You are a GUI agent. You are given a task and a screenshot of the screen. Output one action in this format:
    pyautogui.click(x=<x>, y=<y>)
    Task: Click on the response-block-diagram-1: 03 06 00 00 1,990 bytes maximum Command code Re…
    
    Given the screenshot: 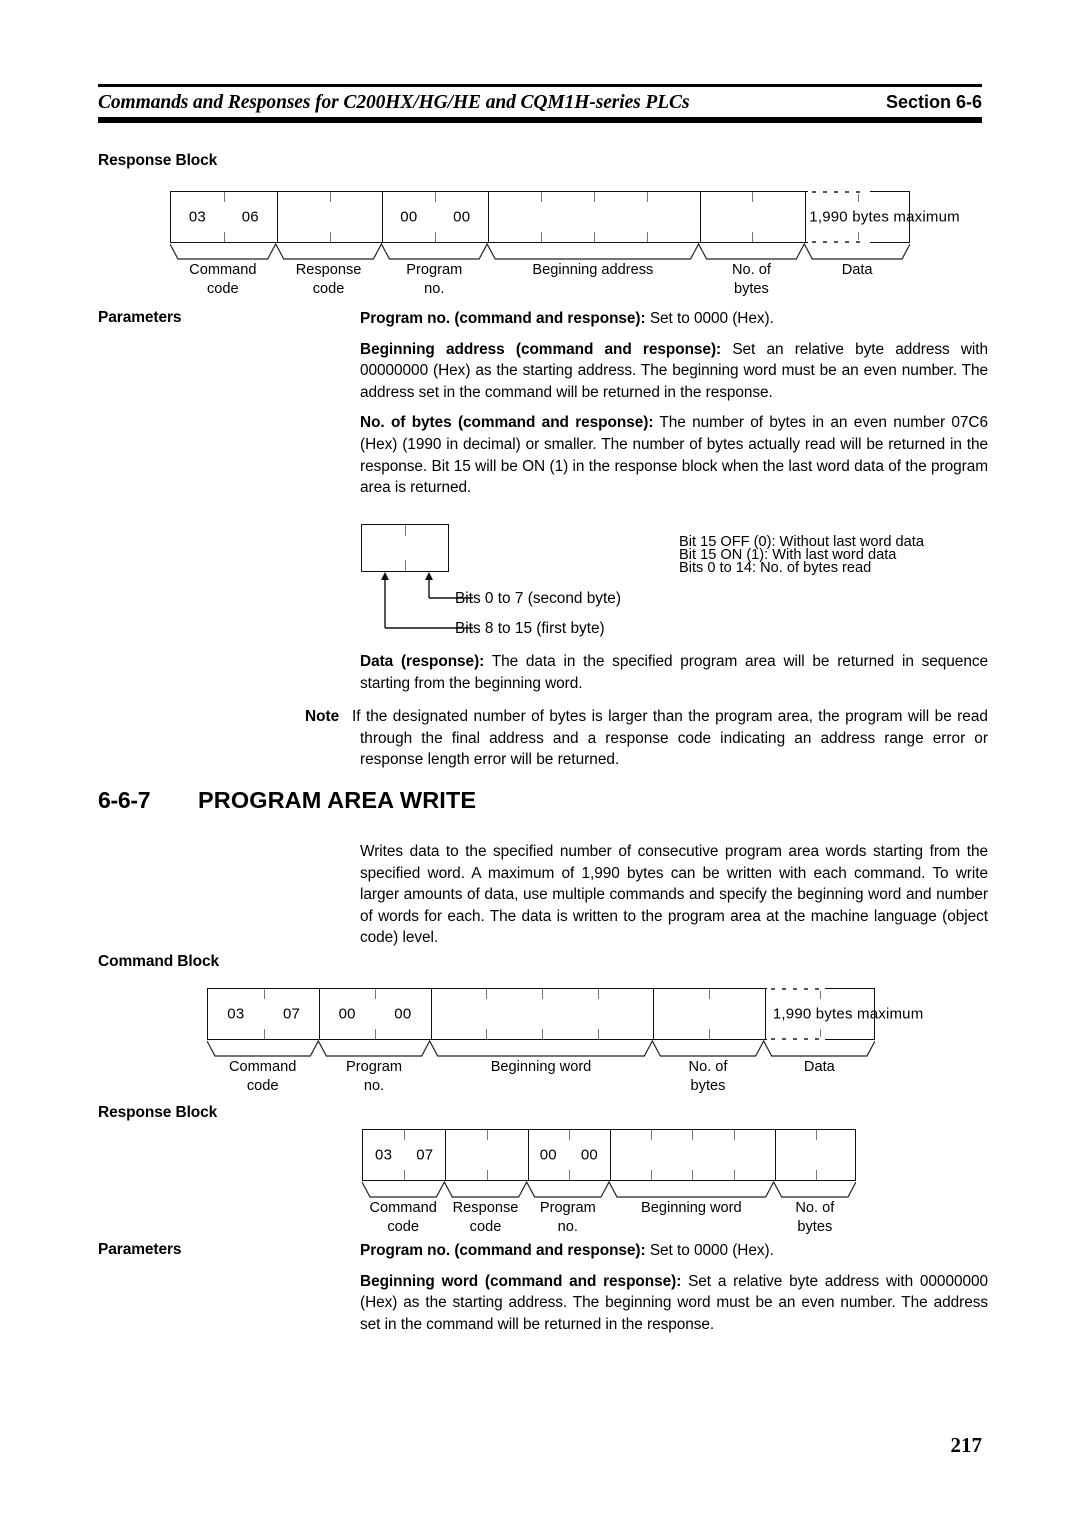 What is the action you would take?
    pyautogui.click(x=565, y=247)
    